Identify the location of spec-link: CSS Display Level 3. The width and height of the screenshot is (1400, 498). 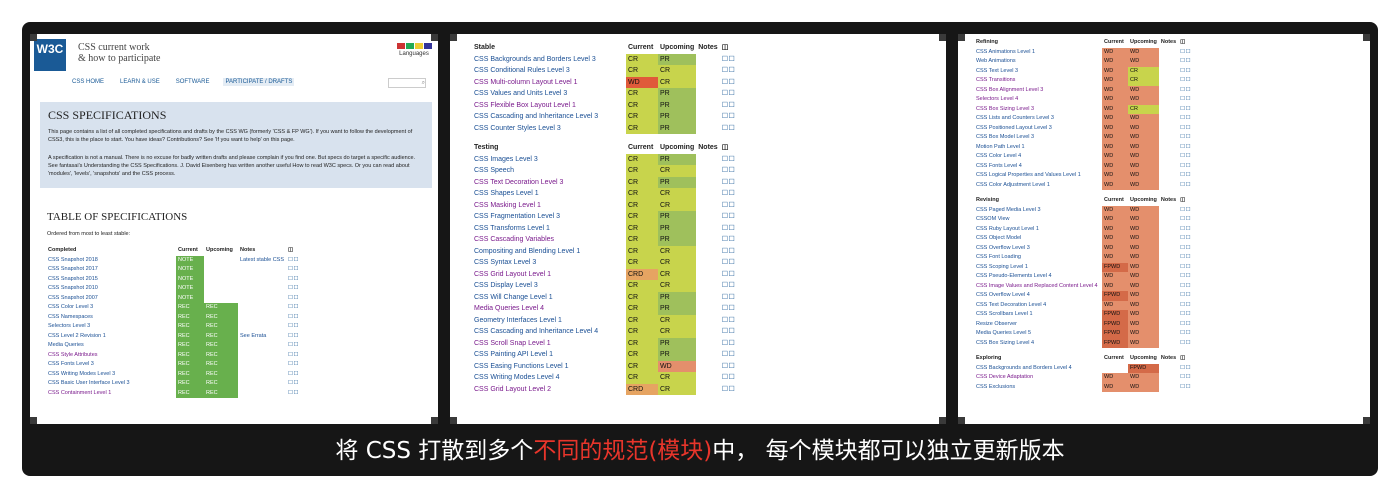
(549, 286).